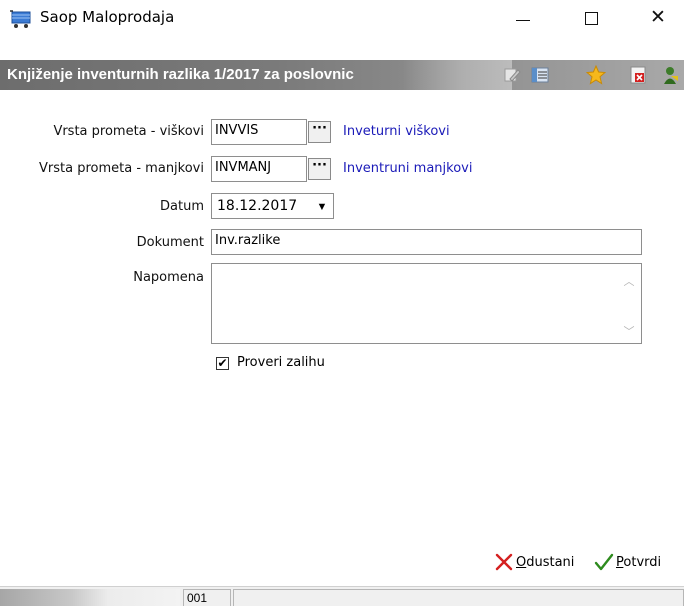  Describe the element at coordinates (107, 17) in the screenshot. I see `window-title: Saop Maloprodaja` at that location.